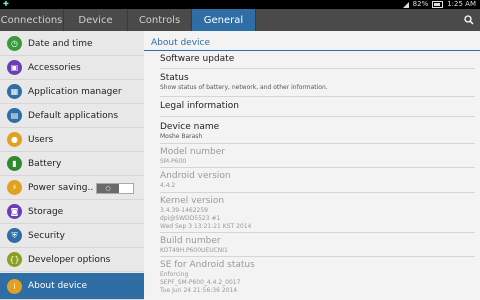 The height and width of the screenshot is (300, 480). Describe the element at coordinates (193, 152) in the screenshot. I see `entry-title: Model number` at that location.